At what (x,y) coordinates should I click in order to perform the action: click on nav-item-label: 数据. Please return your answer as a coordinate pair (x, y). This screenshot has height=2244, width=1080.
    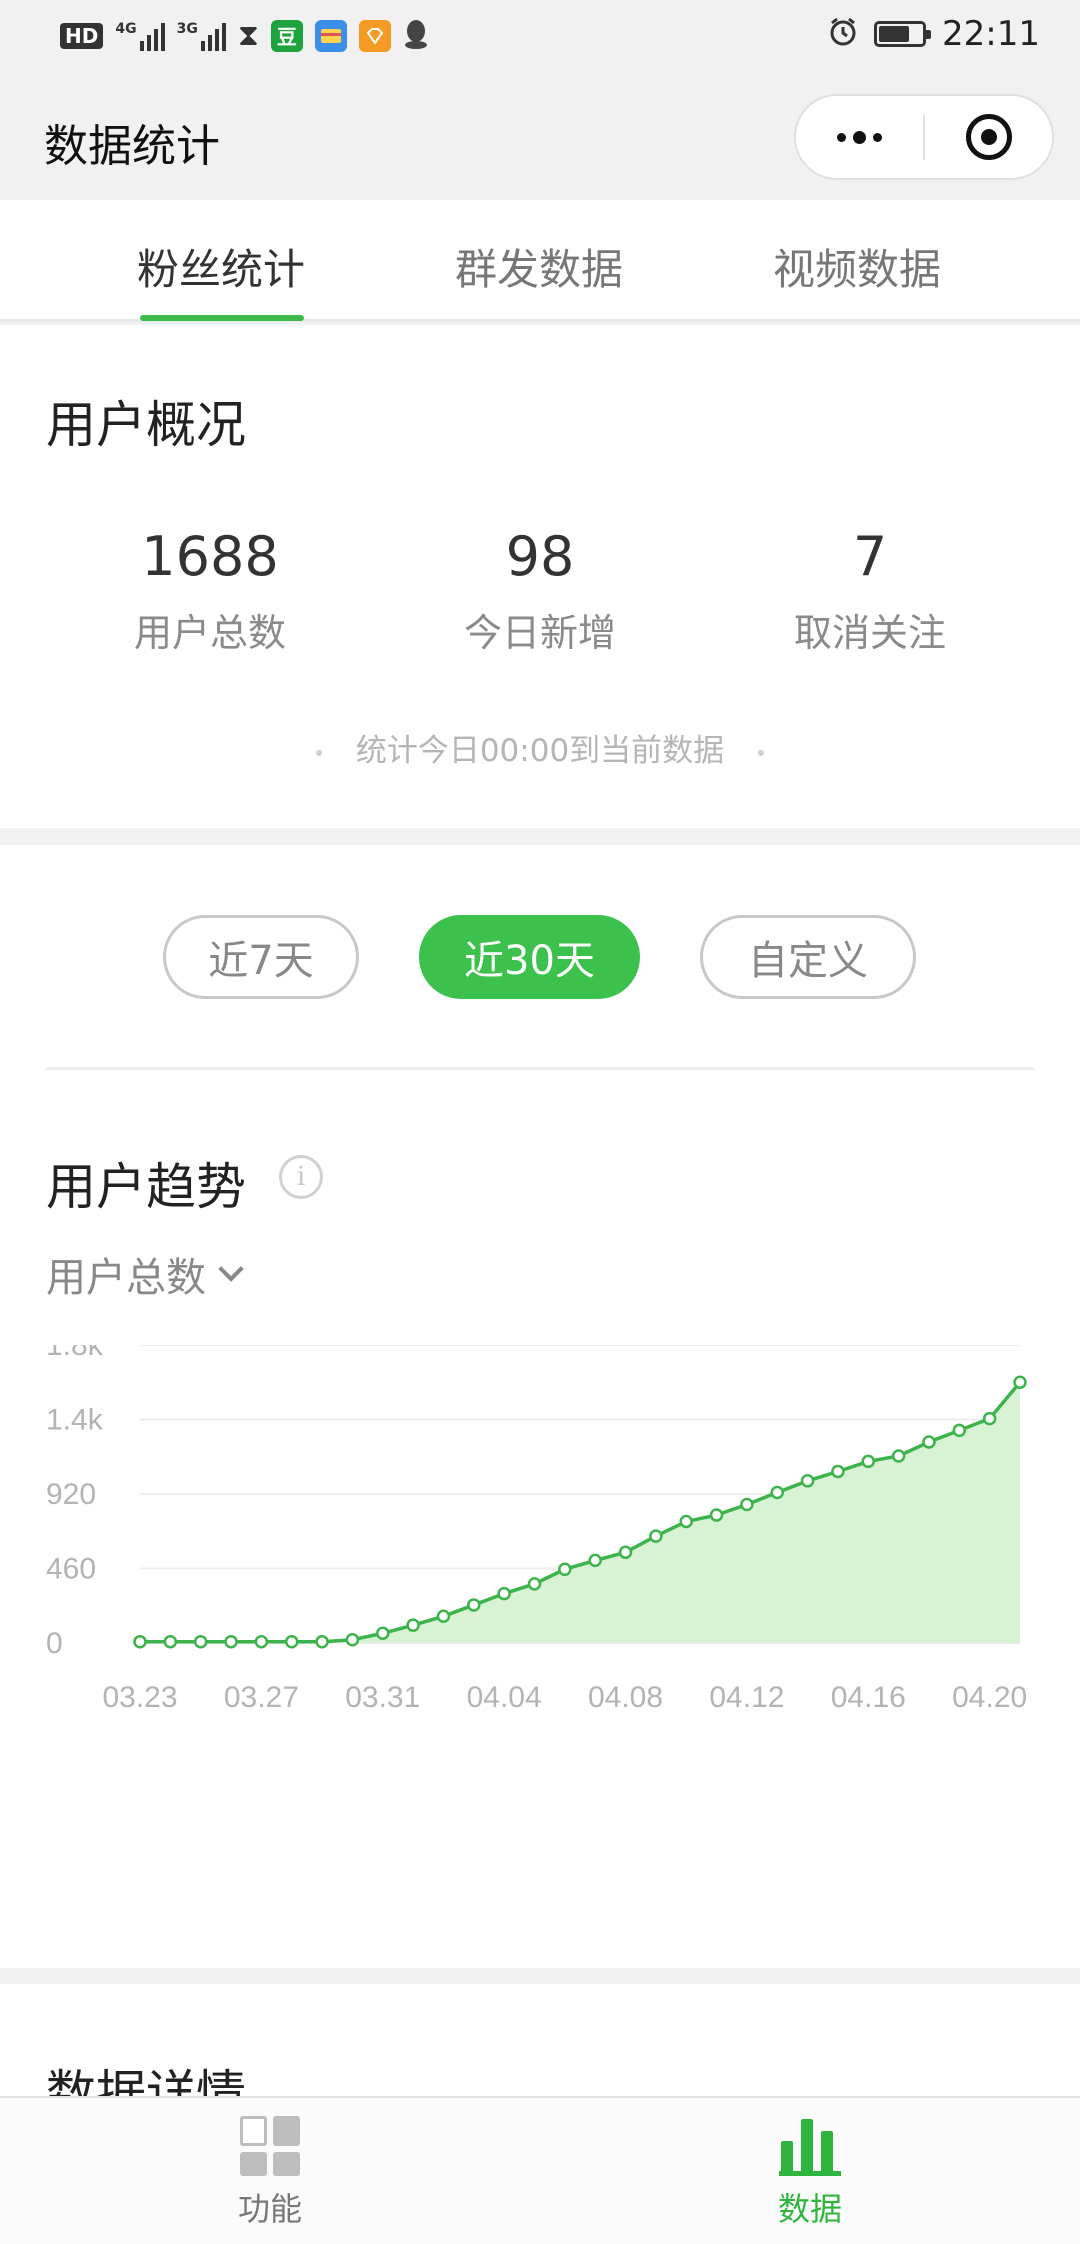
    Looking at the image, I should click on (809, 2209).